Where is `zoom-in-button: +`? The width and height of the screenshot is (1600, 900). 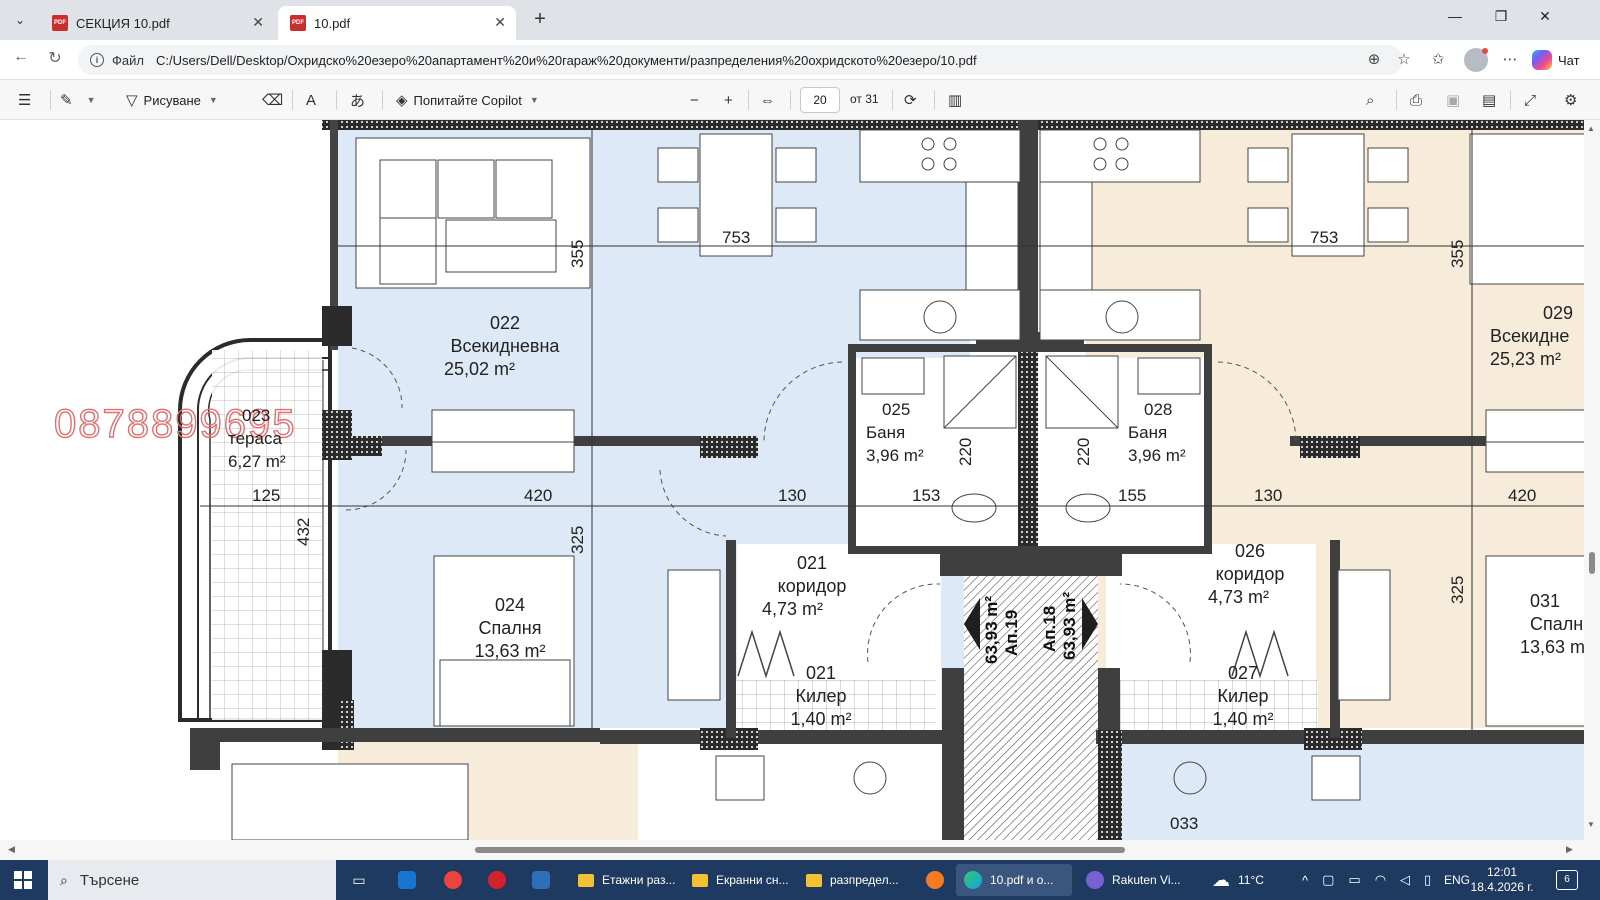 zoom-in-button: + is located at coordinates (731, 100).